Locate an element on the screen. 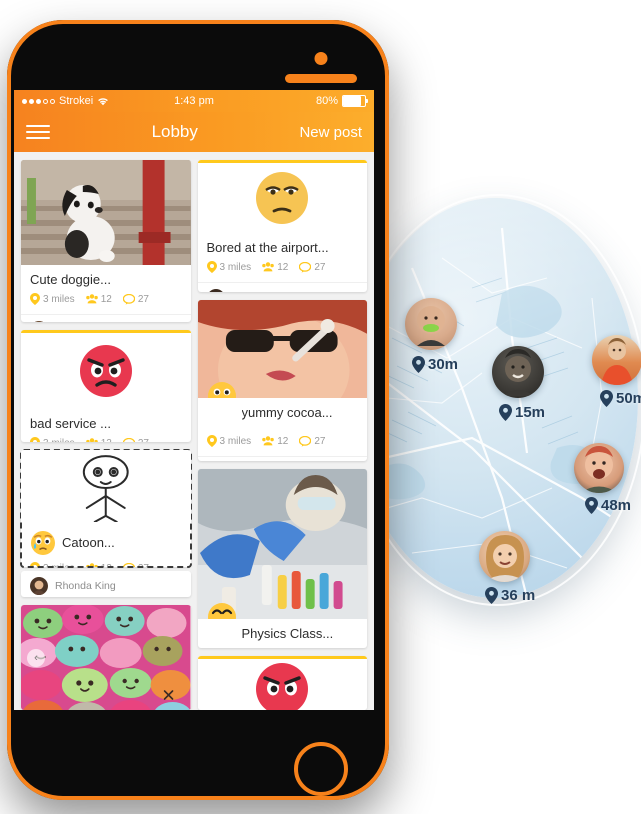 The width and height of the screenshot is (641, 814). woman-sunglasses-photo is located at coordinates (282, 348).